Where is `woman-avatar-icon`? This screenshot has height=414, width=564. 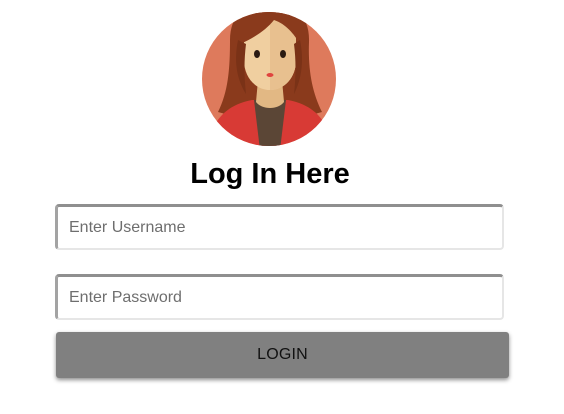
woman-avatar-icon is located at coordinates (269, 79).